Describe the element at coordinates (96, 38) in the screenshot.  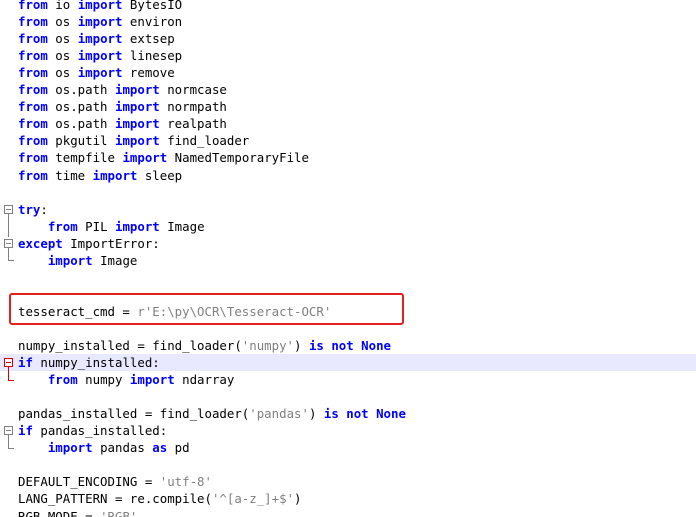
I see `code-text: from os import extsep` at that location.